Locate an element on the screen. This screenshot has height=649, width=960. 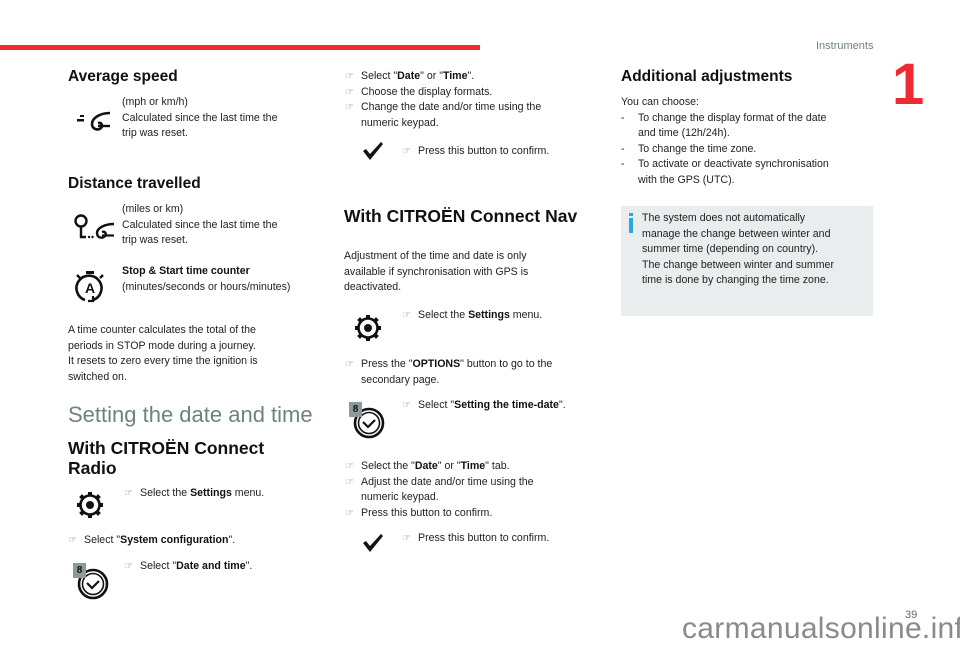
running-header: Instruments is located at coordinates (845, 46).